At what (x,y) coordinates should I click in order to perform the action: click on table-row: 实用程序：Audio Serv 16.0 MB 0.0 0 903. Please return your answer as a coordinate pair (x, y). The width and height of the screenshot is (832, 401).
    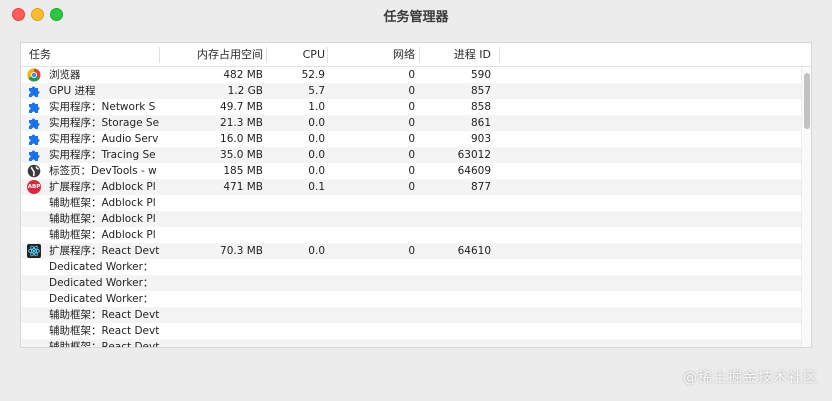
    Looking at the image, I should click on (411, 139).